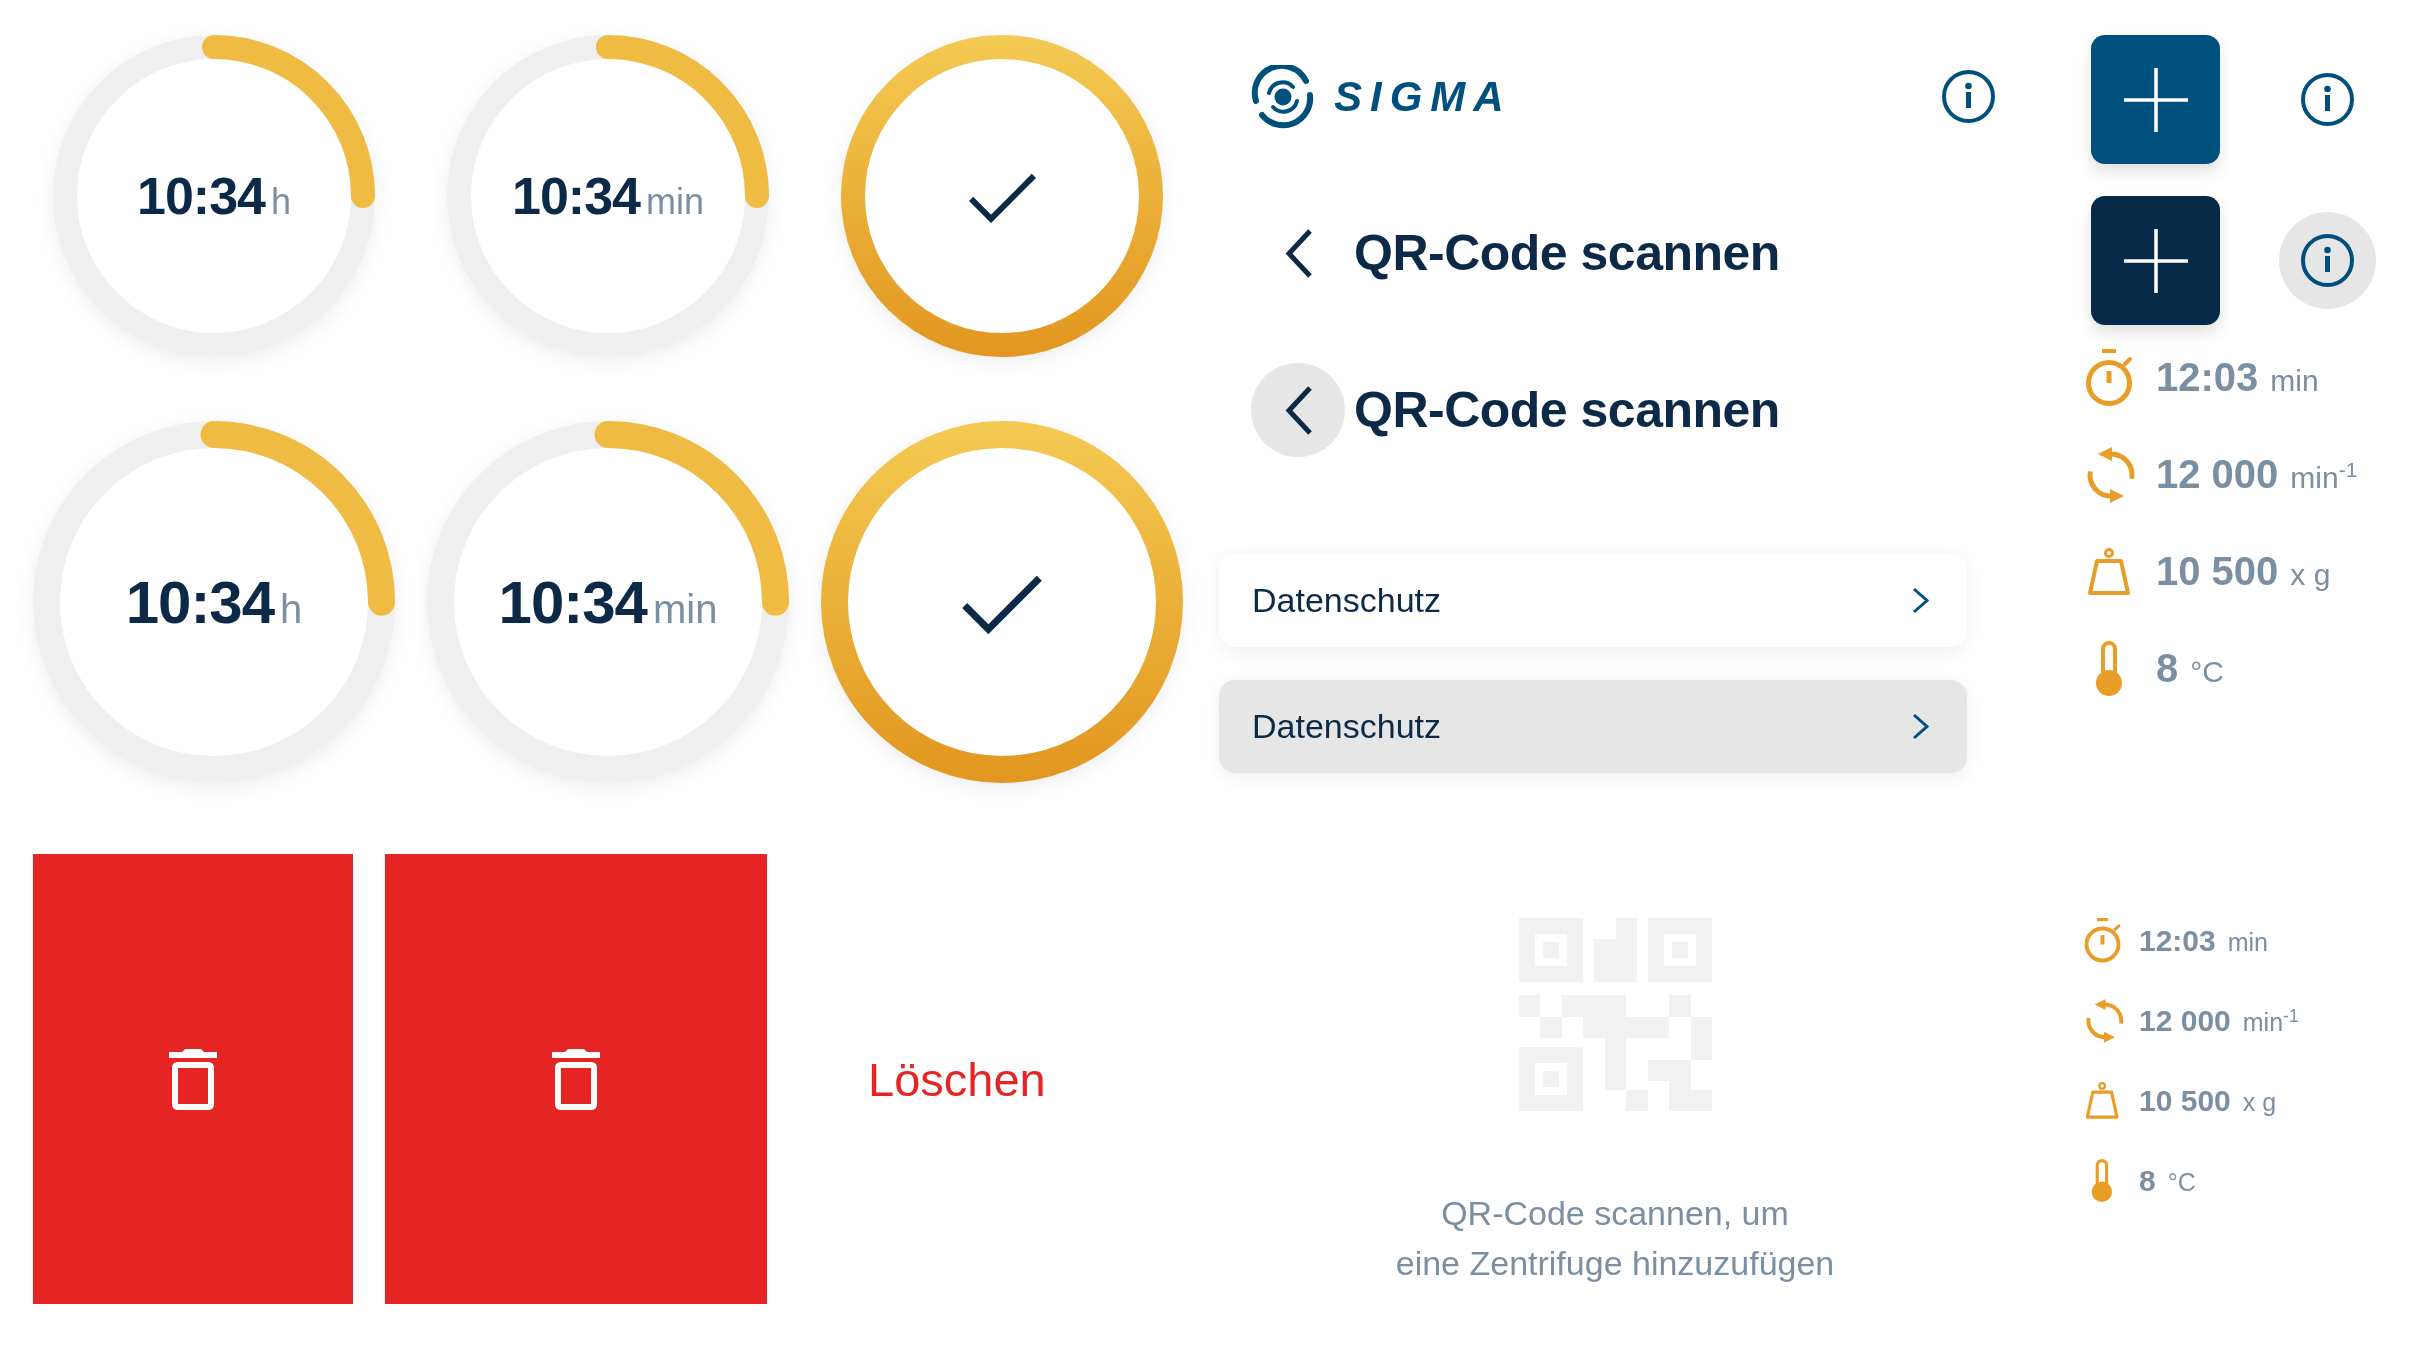  Describe the element at coordinates (957, 1079) in the screenshot. I see `delete-button: Löschen` at that location.